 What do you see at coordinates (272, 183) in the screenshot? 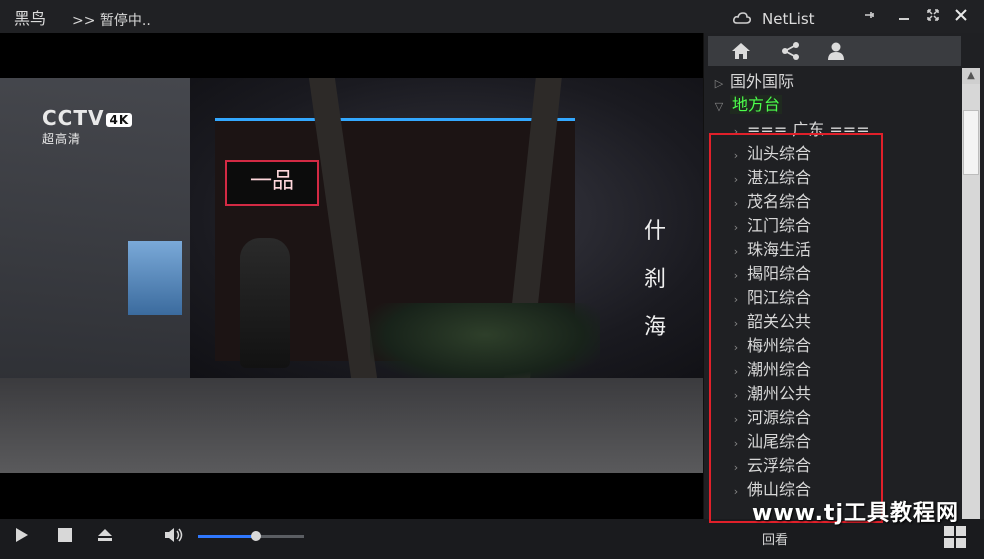
I see `shop-sign: 一品` at bounding box center [272, 183].